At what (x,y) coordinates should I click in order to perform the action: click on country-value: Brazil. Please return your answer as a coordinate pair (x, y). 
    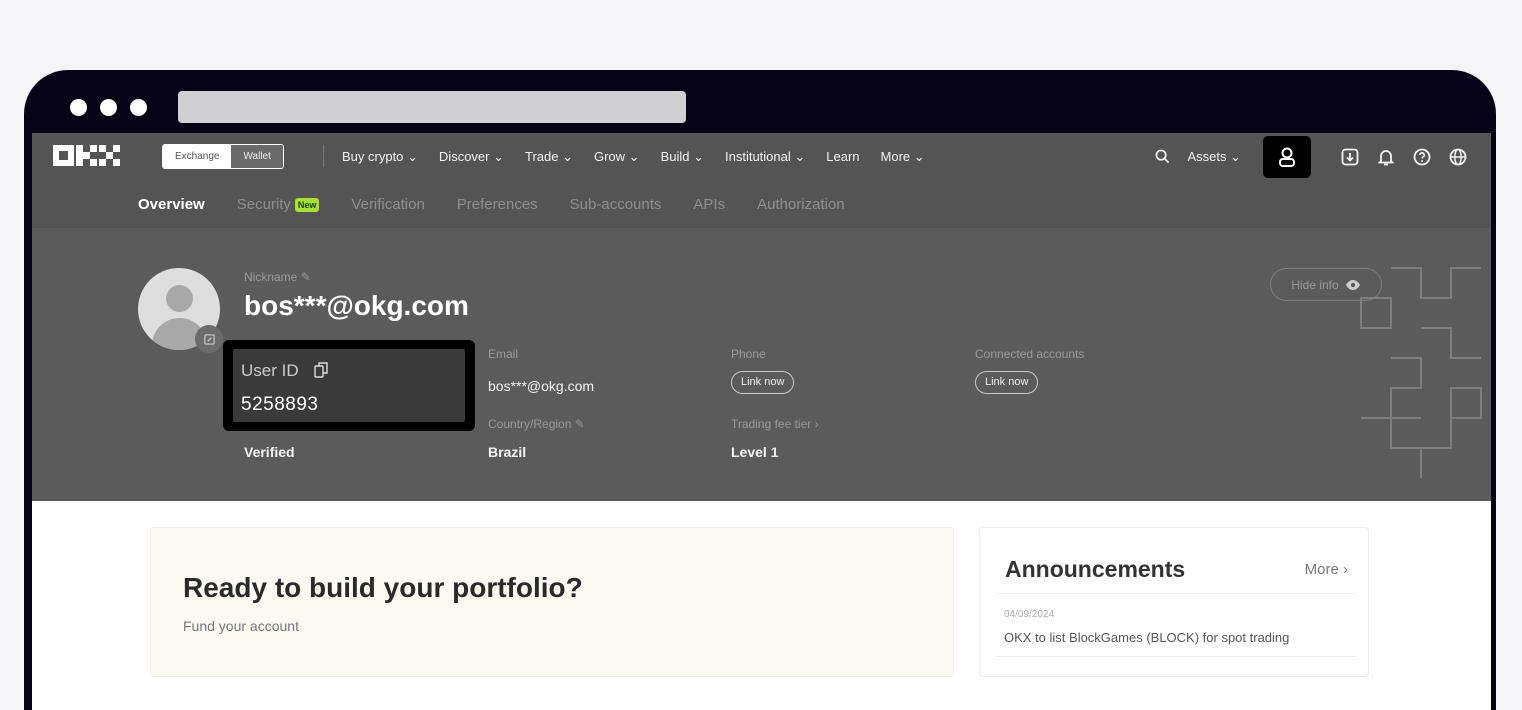
    Looking at the image, I should click on (507, 452).